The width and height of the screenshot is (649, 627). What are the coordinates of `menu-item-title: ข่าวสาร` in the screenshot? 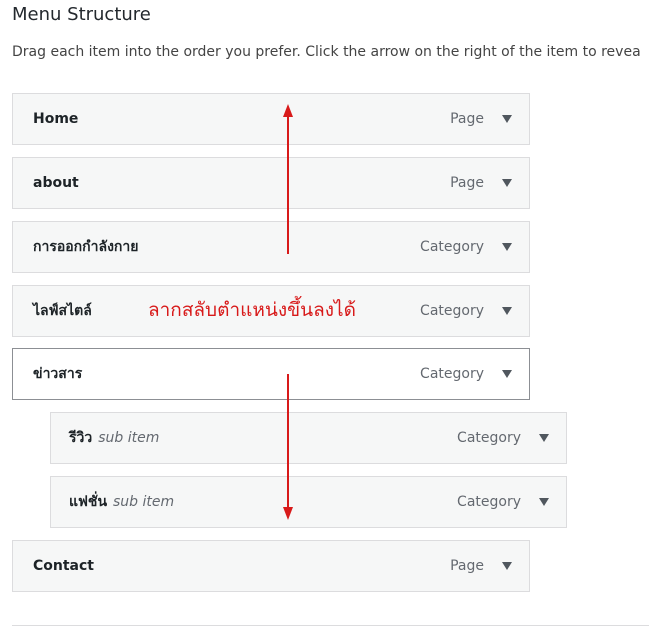 It's located at (58, 374).